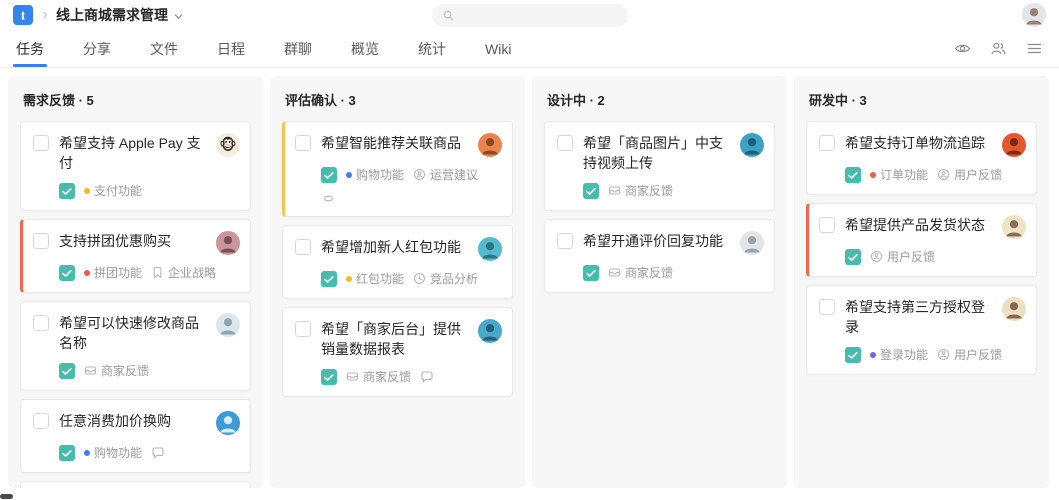 This screenshot has width=1059, height=500. What do you see at coordinates (978, 355) in the screenshot?
I see `tag-label: 用户反馈` at bounding box center [978, 355].